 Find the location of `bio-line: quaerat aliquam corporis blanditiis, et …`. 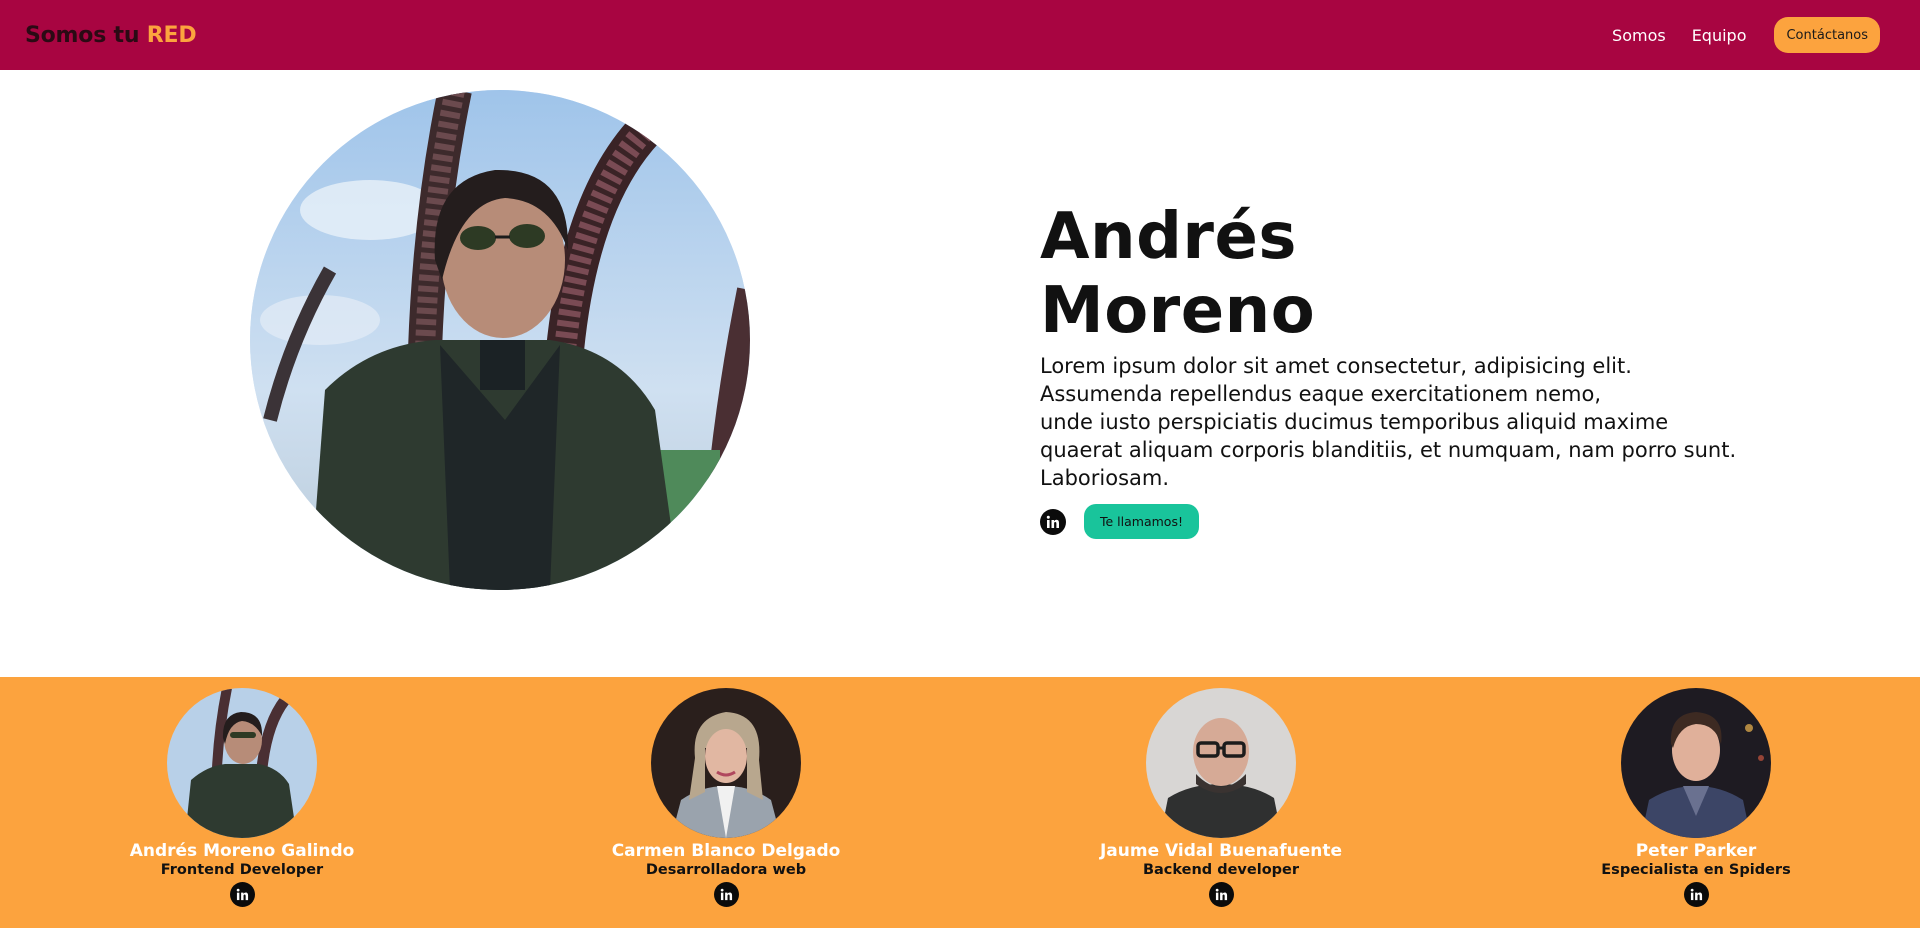

bio-line: quaerat aliquam corporis blanditiis, et … is located at coordinates (1388, 450).